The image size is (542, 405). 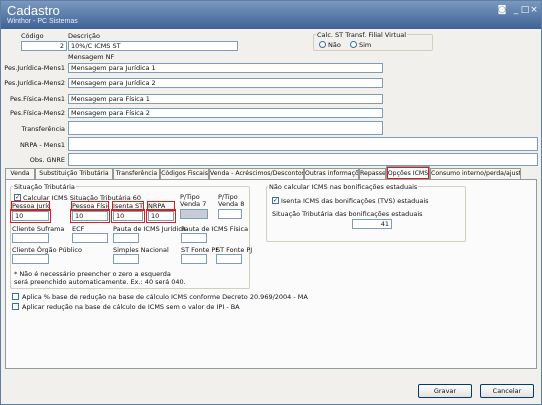 What do you see at coordinates (30, 216) in the screenshot?
I see `pessoa-juridica-field: 10` at bounding box center [30, 216].